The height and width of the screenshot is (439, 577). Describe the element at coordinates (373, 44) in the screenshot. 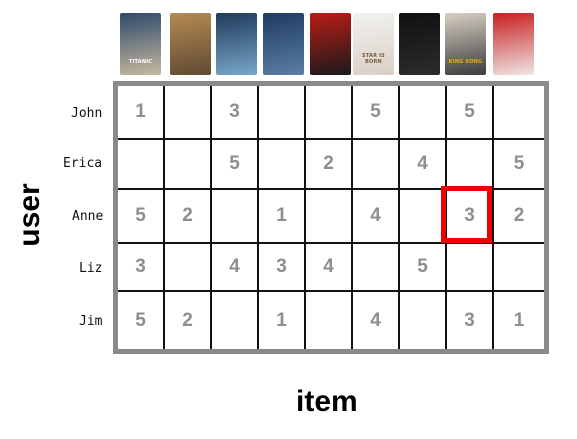

I see `movie-poster-6: STAR IS BORN` at that location.